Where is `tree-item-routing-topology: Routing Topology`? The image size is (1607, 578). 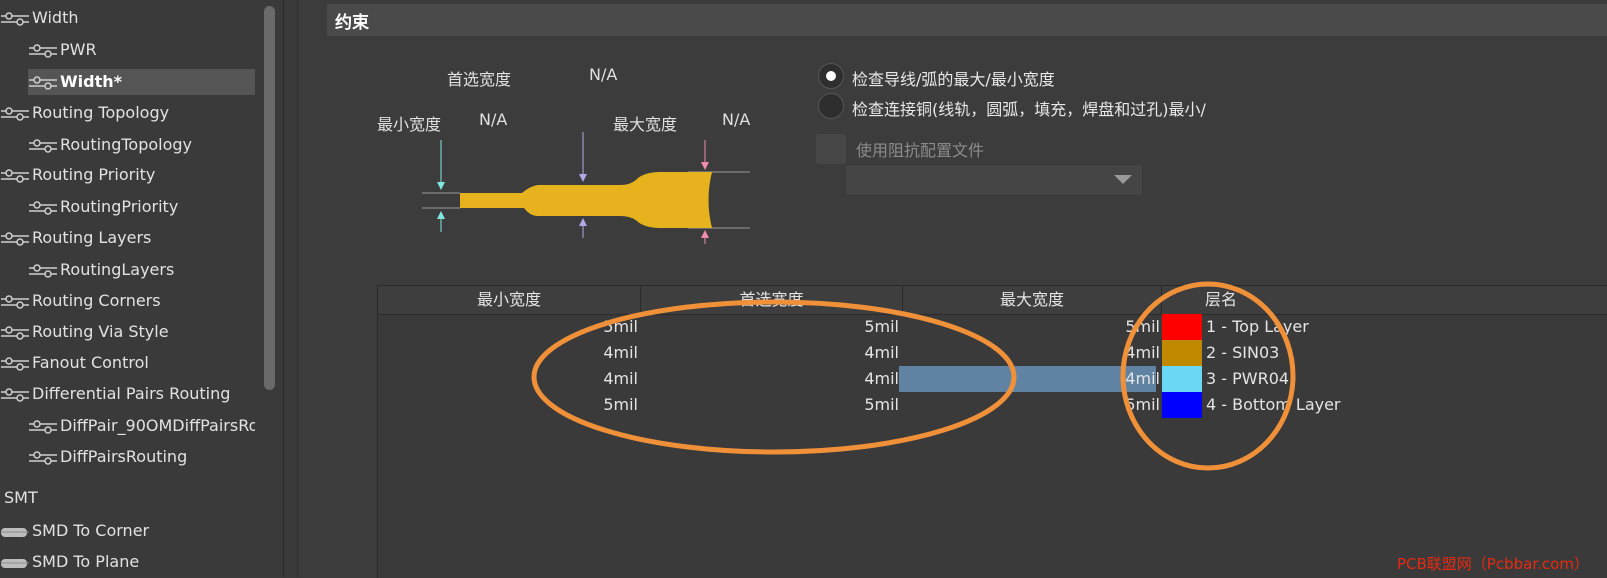
tree-item-routing-topology: Routing Topology is located at coordinates (127, 113).